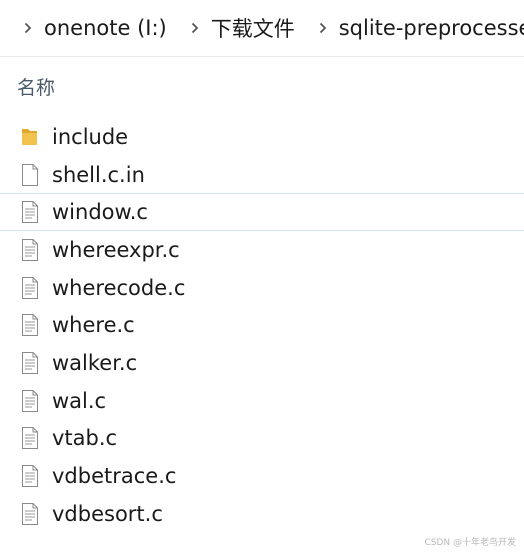 The width and height of the screenshot is (524, 554). Describe the element at coordinates (79, 400) in the screenshot. I see `file-name: wal.c` at that location.